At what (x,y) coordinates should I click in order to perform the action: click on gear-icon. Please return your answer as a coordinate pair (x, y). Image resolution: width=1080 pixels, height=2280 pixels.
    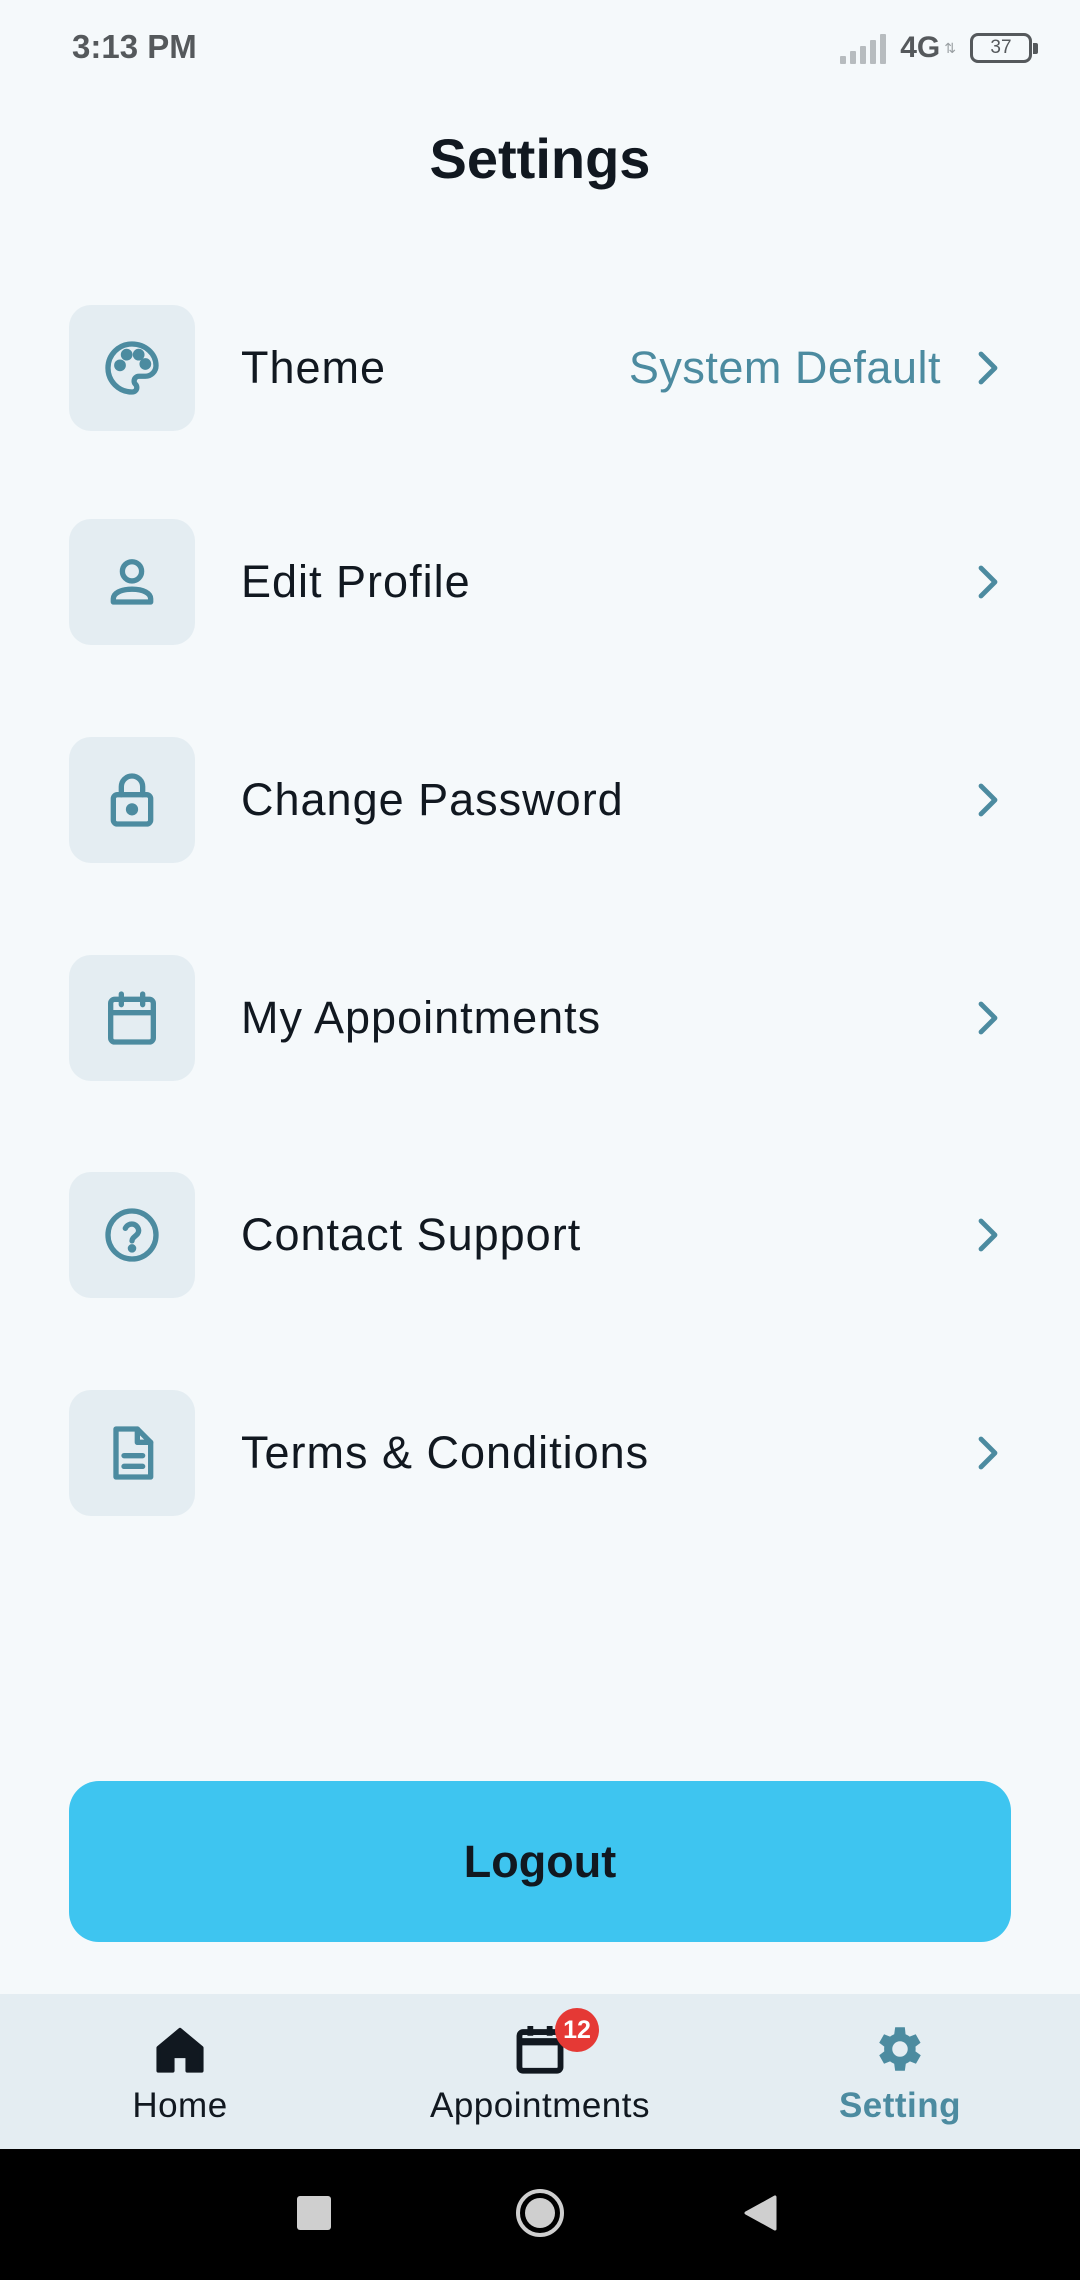
    Looking at the image, I should click on (900, 2049).